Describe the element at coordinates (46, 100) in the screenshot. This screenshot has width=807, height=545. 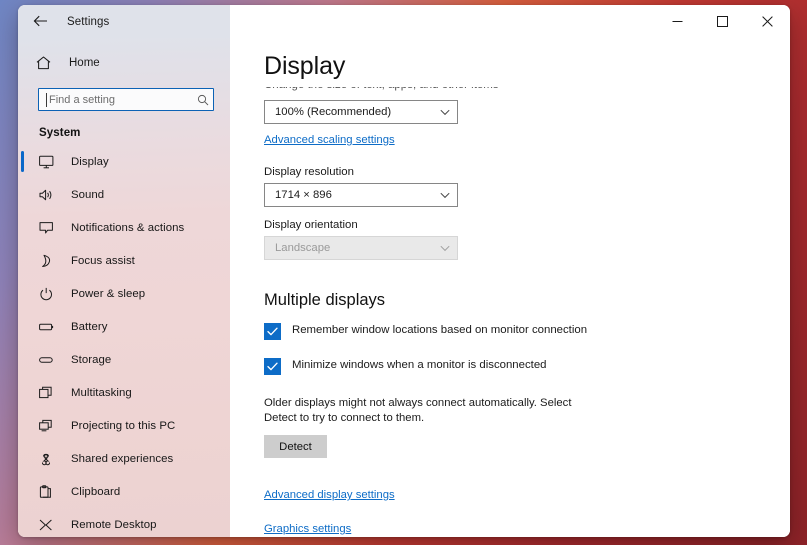
I see `text-caret` at that location.